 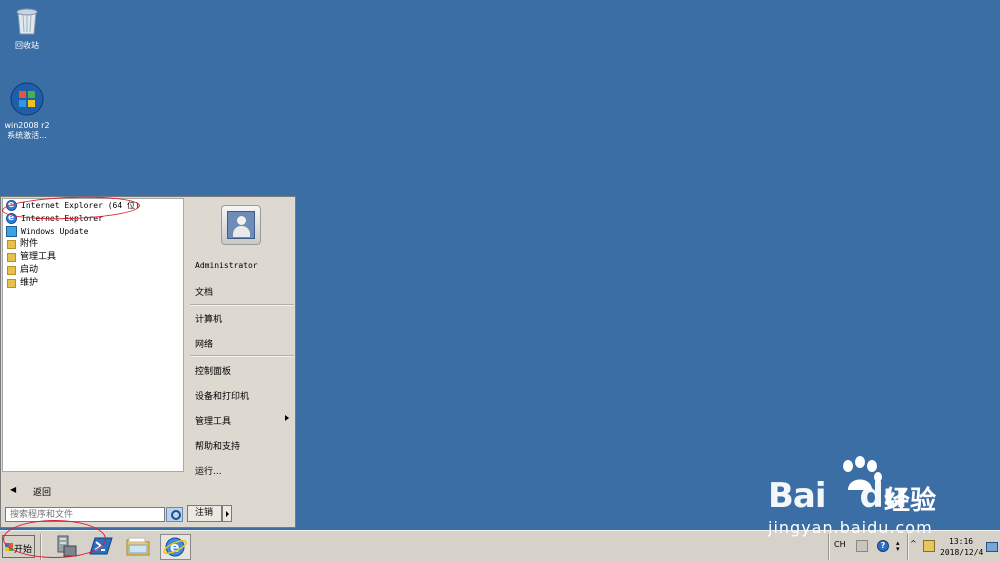 What do you see at coordinates (883, 496) in the screenshot?
I see `baidu-watermark: Bai du 经验 jingyan.baidu.com` at bounding box center [883, 496].